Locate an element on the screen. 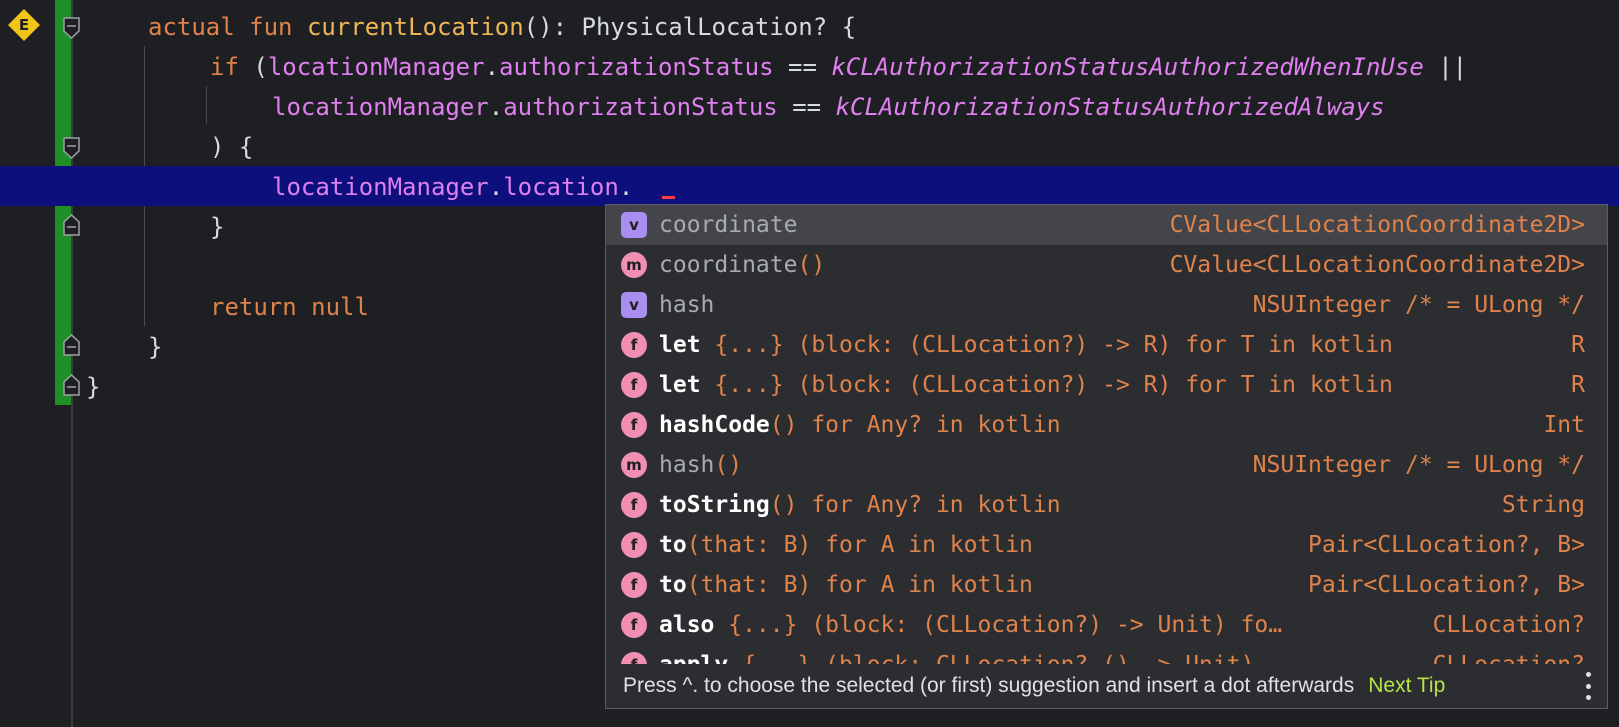 The image size is (1619, 727). current-line-highlight is located at coordinates (809, 186).